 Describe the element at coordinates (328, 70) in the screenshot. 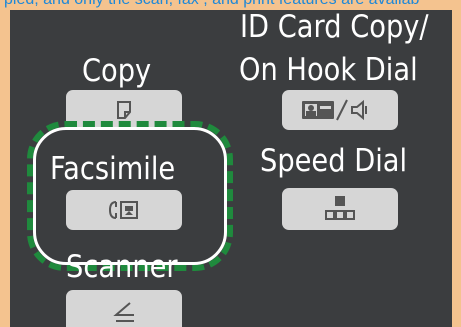

I see `on-hook-dial-label: On Hook Dial` at that location.